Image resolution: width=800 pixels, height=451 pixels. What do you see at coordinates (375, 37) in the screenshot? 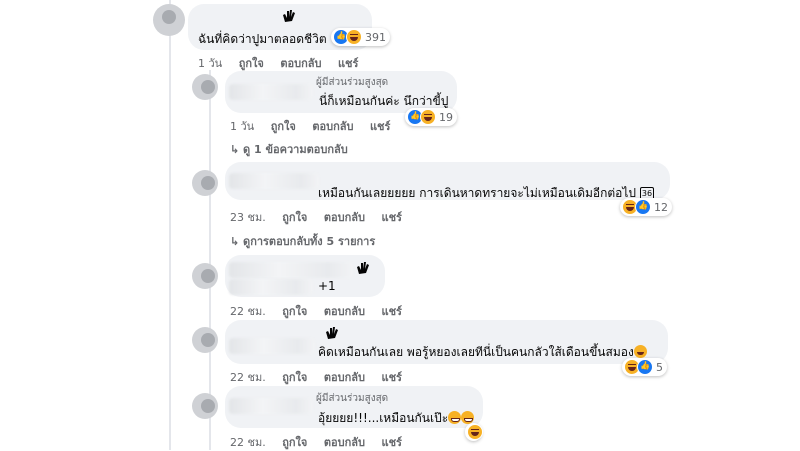
I see `reaction-count: 391` at bounding box center [375, 37].